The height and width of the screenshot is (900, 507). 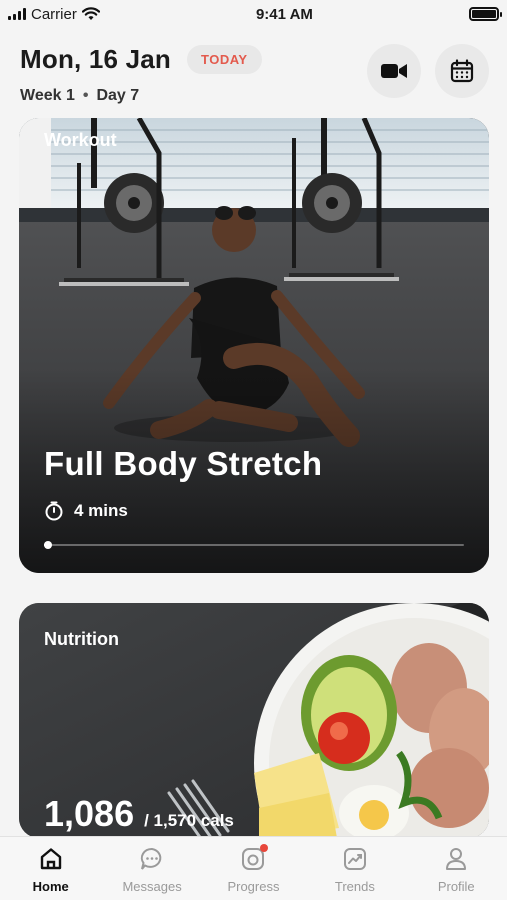 I want to click on calendar-icon, so click(x=462, y=71).